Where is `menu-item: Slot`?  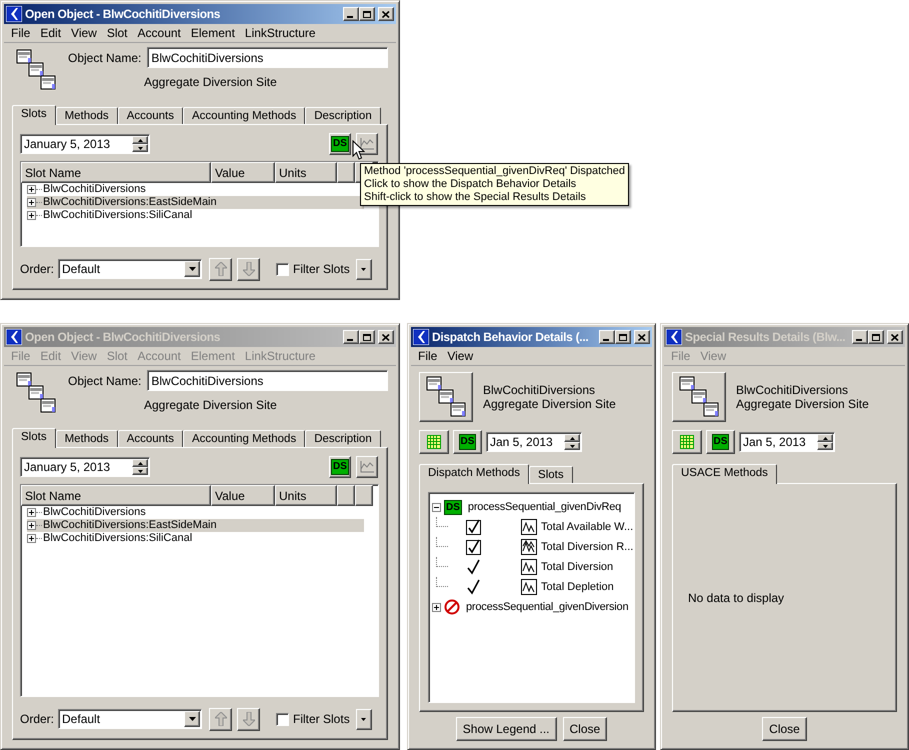 menu-item: Slot is located at coordinates (117, 33).